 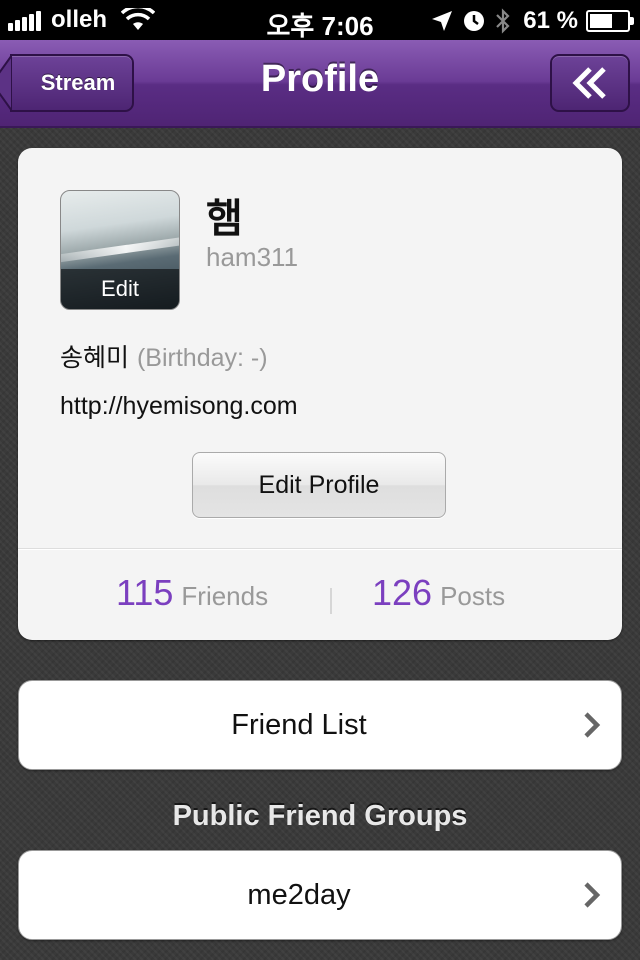 What do you see at coordinates (179, 406) in the screenshot?
I see `website-link: http://hyemisong.com` at bounding box center [179, 406].